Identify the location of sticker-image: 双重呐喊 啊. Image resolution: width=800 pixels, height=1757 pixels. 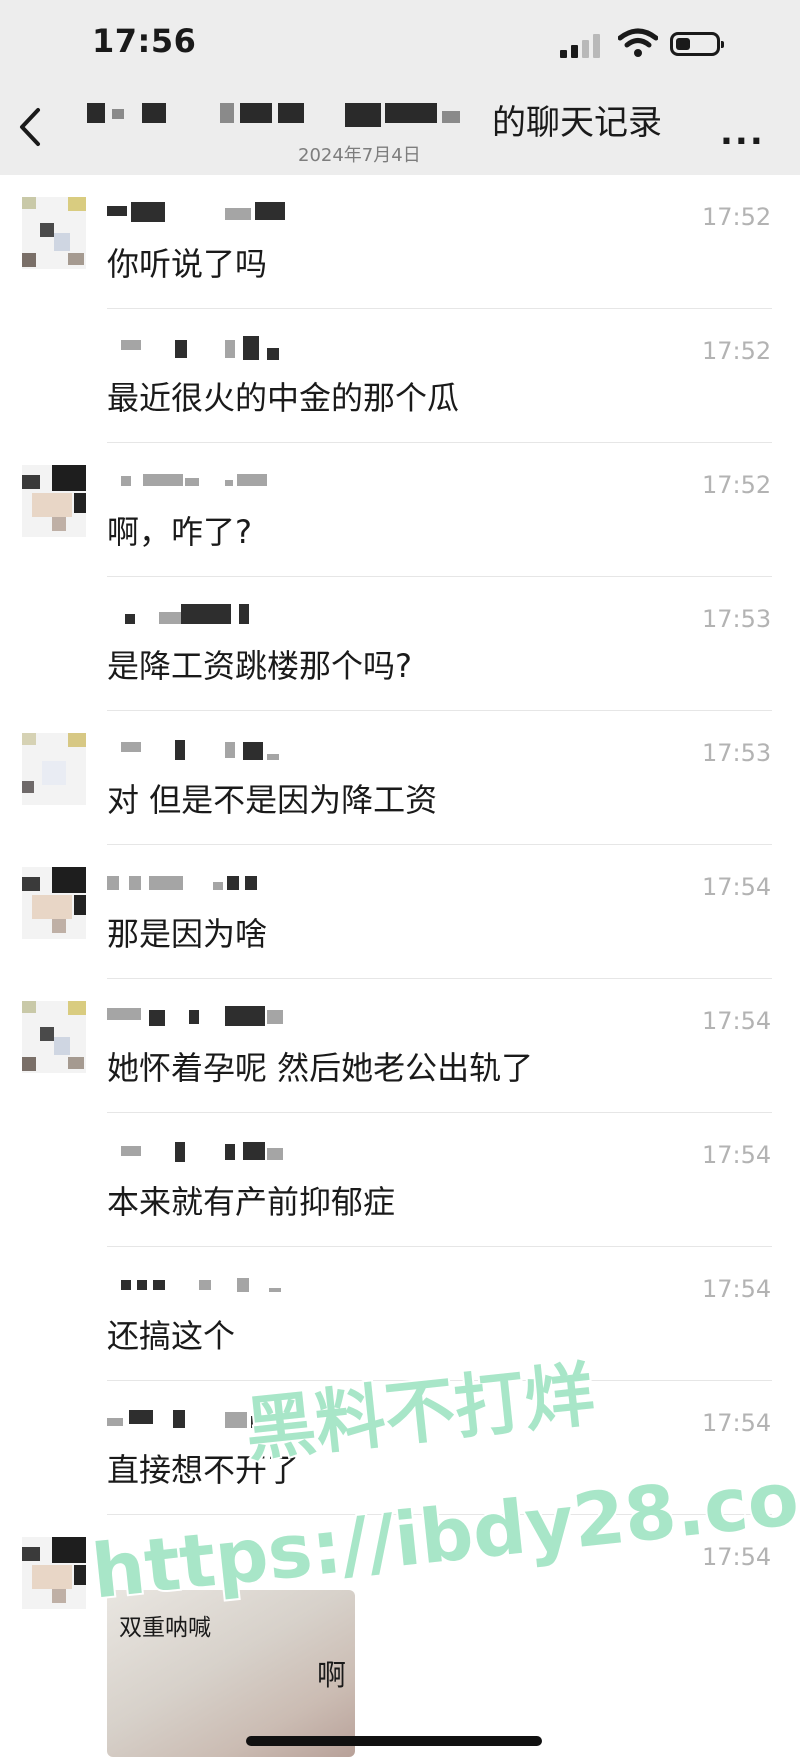
(231, 1673).